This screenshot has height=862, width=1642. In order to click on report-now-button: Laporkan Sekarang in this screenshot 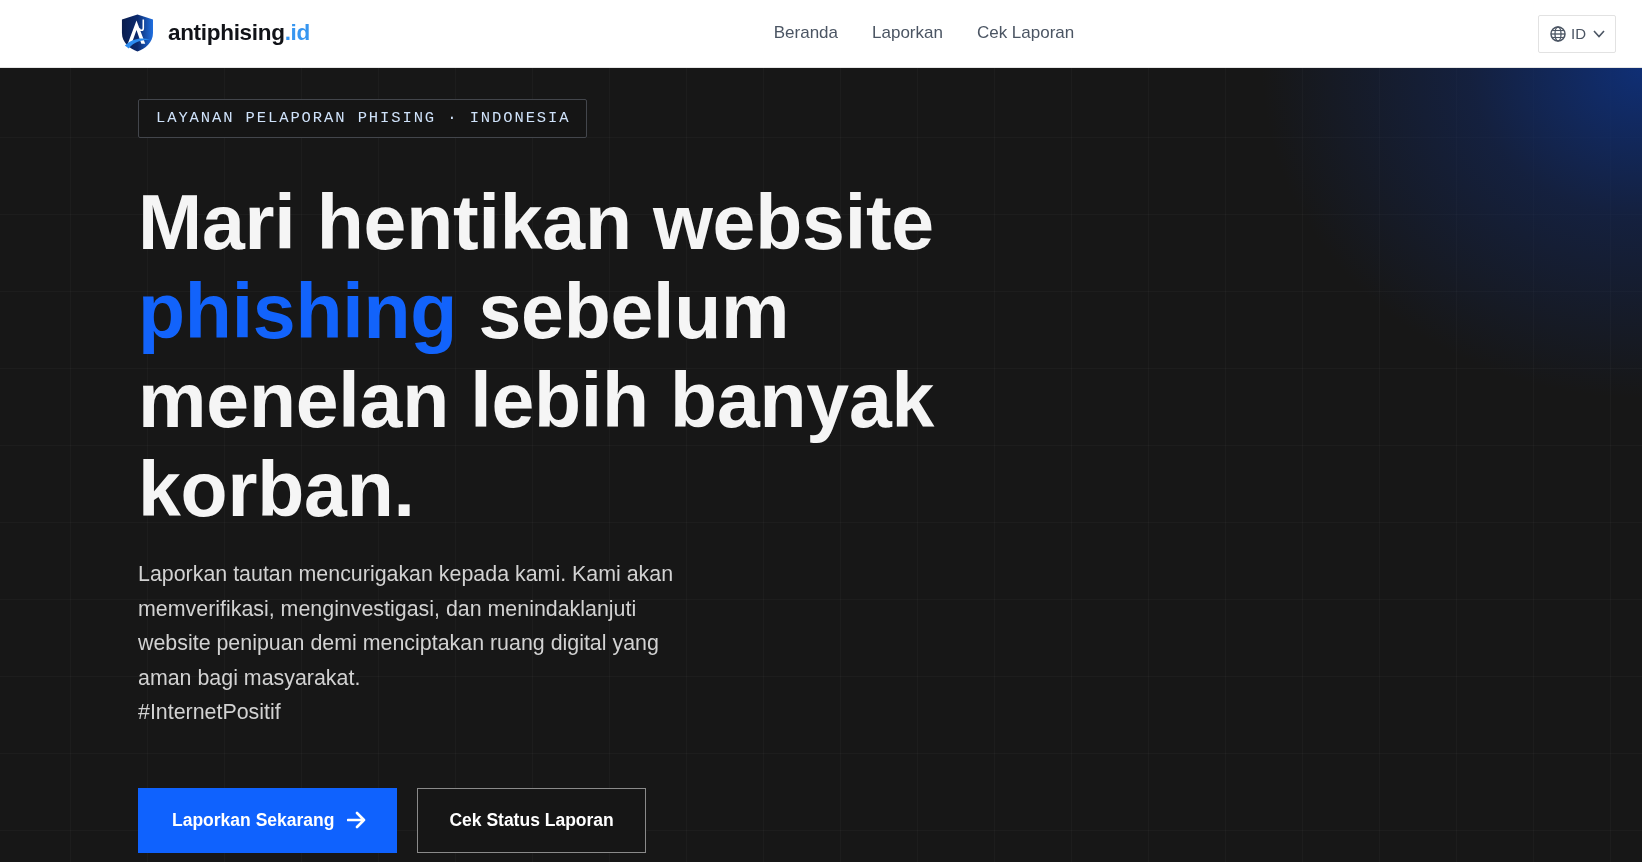, I will do `click(268, 820)`.